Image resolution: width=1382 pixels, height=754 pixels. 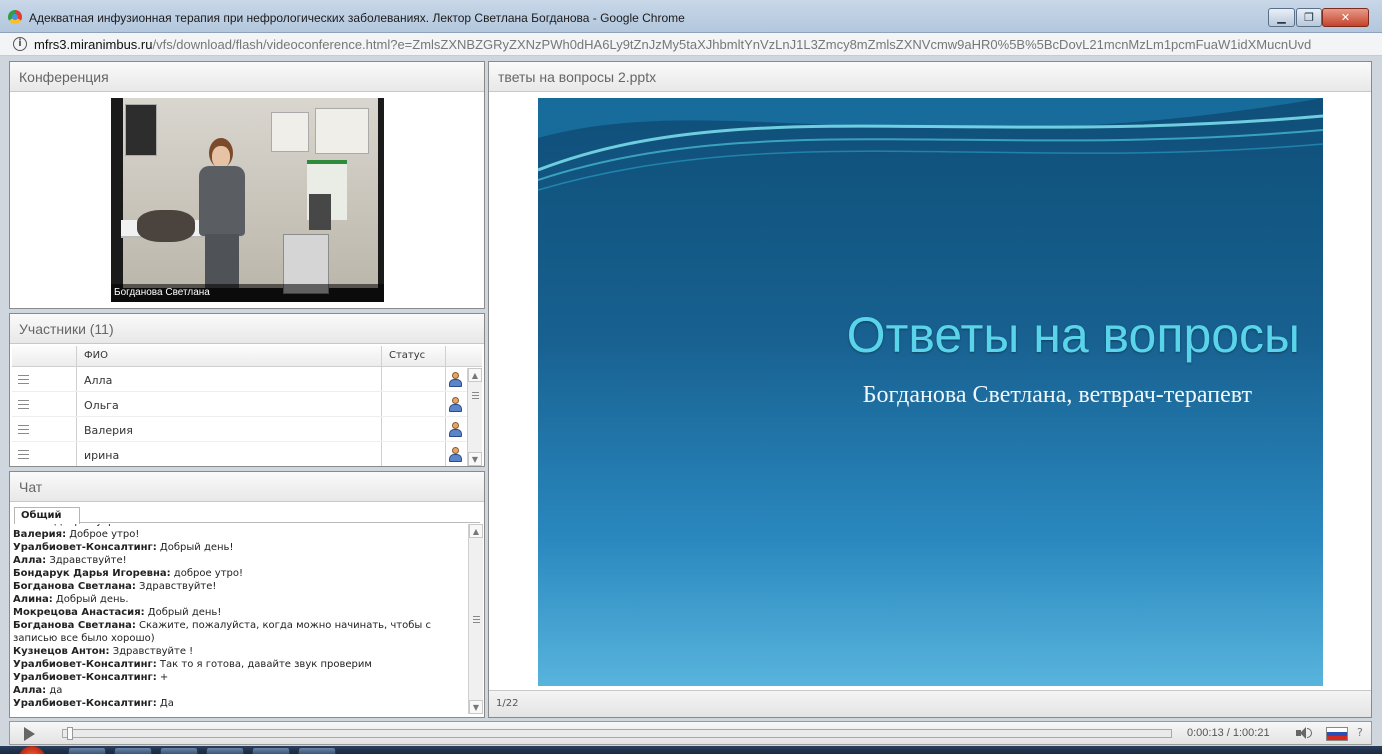 I want to click on chat-message: Богданова Светлана: Здравствуйте!, so click(x=238, y=586).